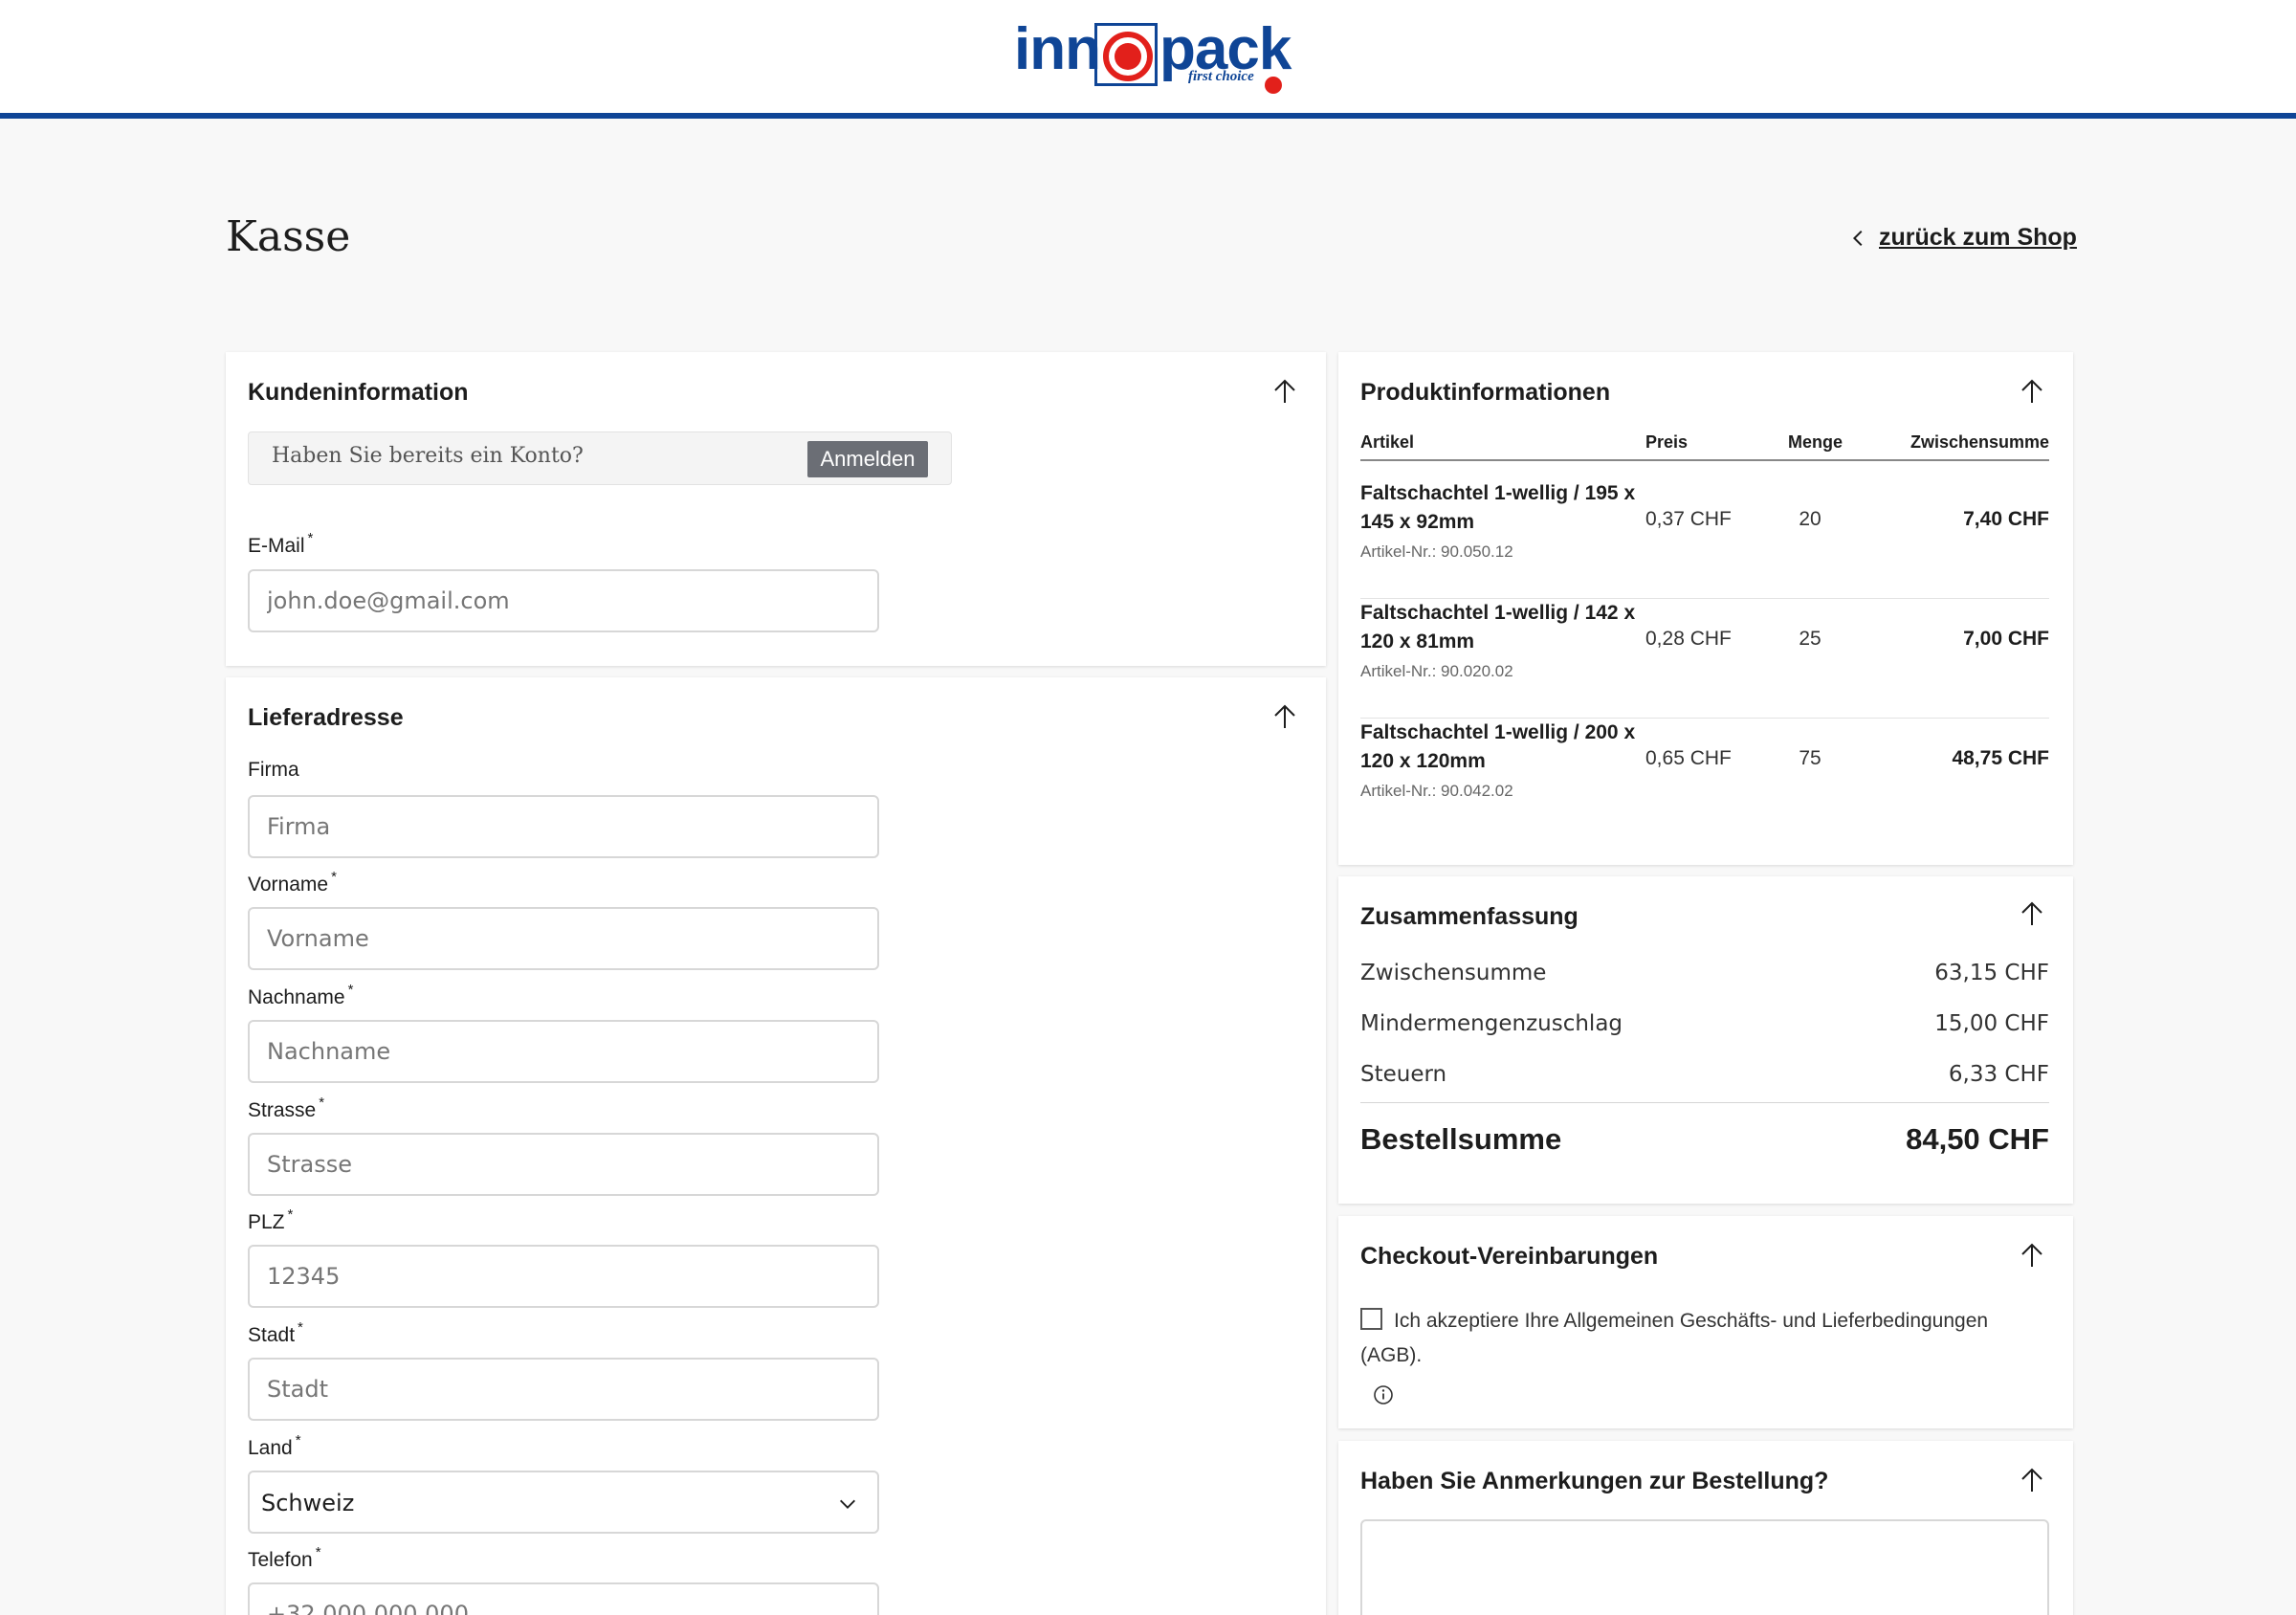 This screenshot has height=1615, width=2296. I want to click on phone-label: Telefon *, so click(284, 1557).